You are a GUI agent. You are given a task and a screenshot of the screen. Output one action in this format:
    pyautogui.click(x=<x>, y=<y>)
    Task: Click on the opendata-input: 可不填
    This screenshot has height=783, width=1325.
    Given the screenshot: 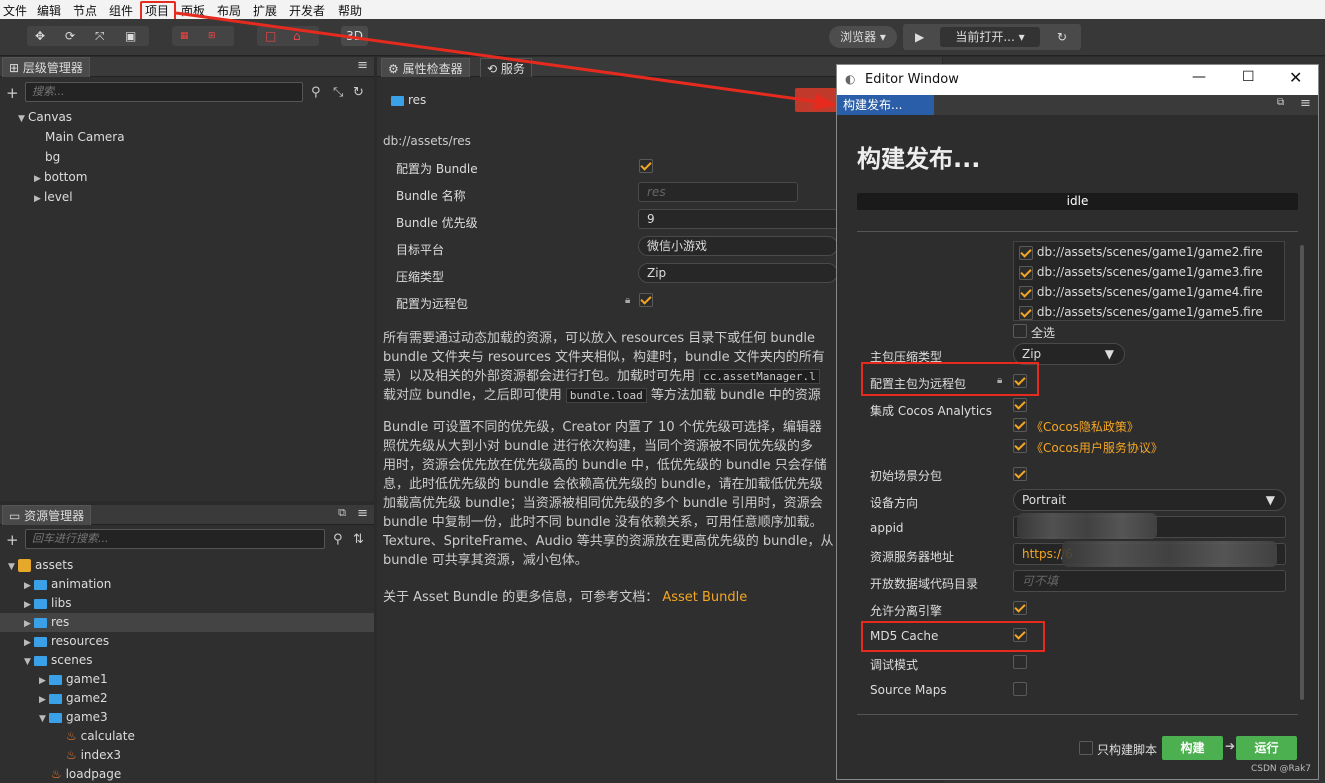 What is the action you would take?
    pyautogui.click(x=1149, y=581)
    